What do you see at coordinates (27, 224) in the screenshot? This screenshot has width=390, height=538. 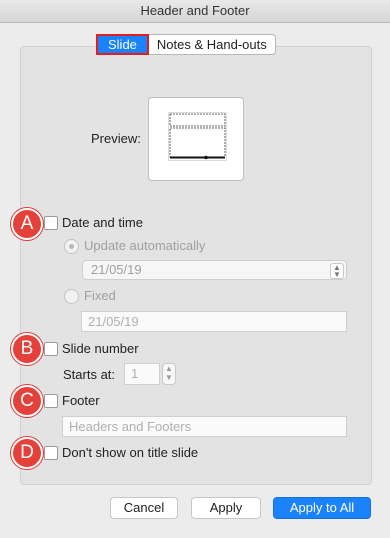 I see `badge-a: A` at bounding box center [27, 224].